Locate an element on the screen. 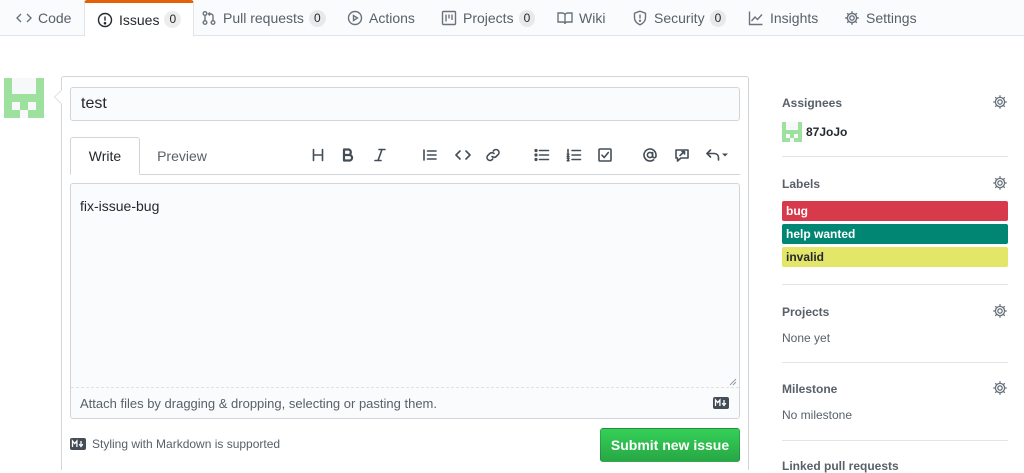 The image size is (1024, 473). tab-security-label: Security is located at coordinates (679, 18).